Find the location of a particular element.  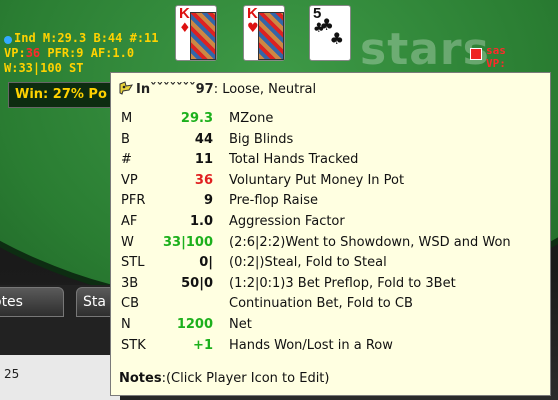

hud-sas-line-2: VP: is located at coordinates (496, 63).